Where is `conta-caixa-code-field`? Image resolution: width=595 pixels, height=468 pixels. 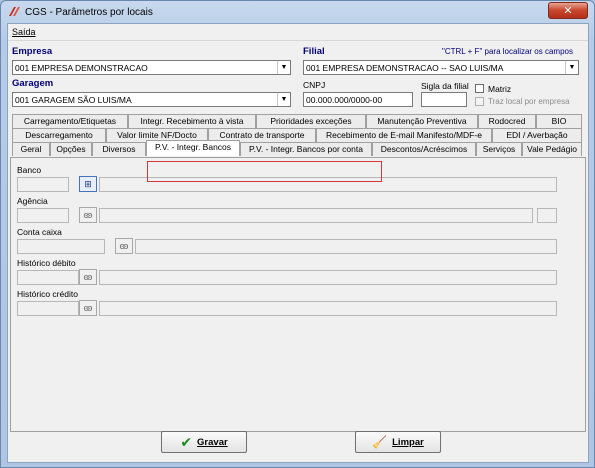
conta-caixa-code-field is located at coordinates (61, 246).